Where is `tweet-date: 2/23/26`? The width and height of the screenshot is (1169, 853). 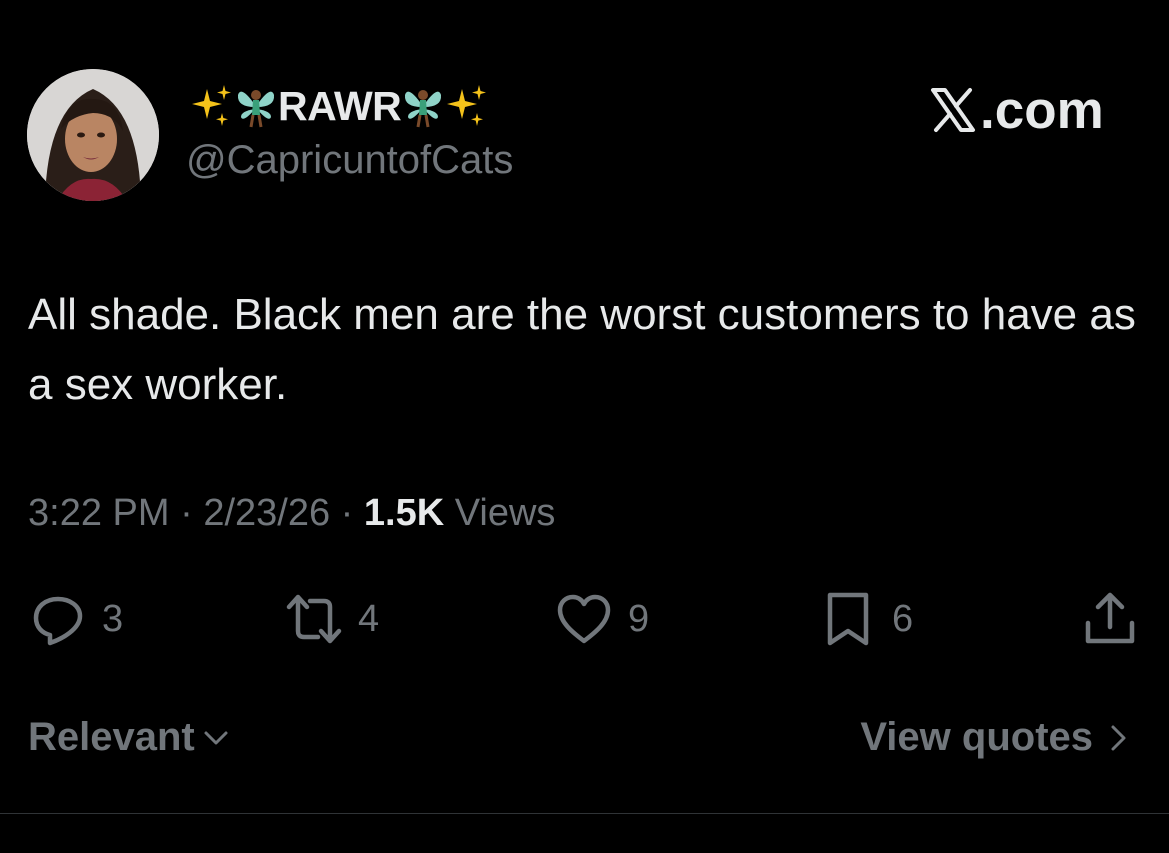 tweet-date: 2/23/26 is located at coordinates (266, 513).